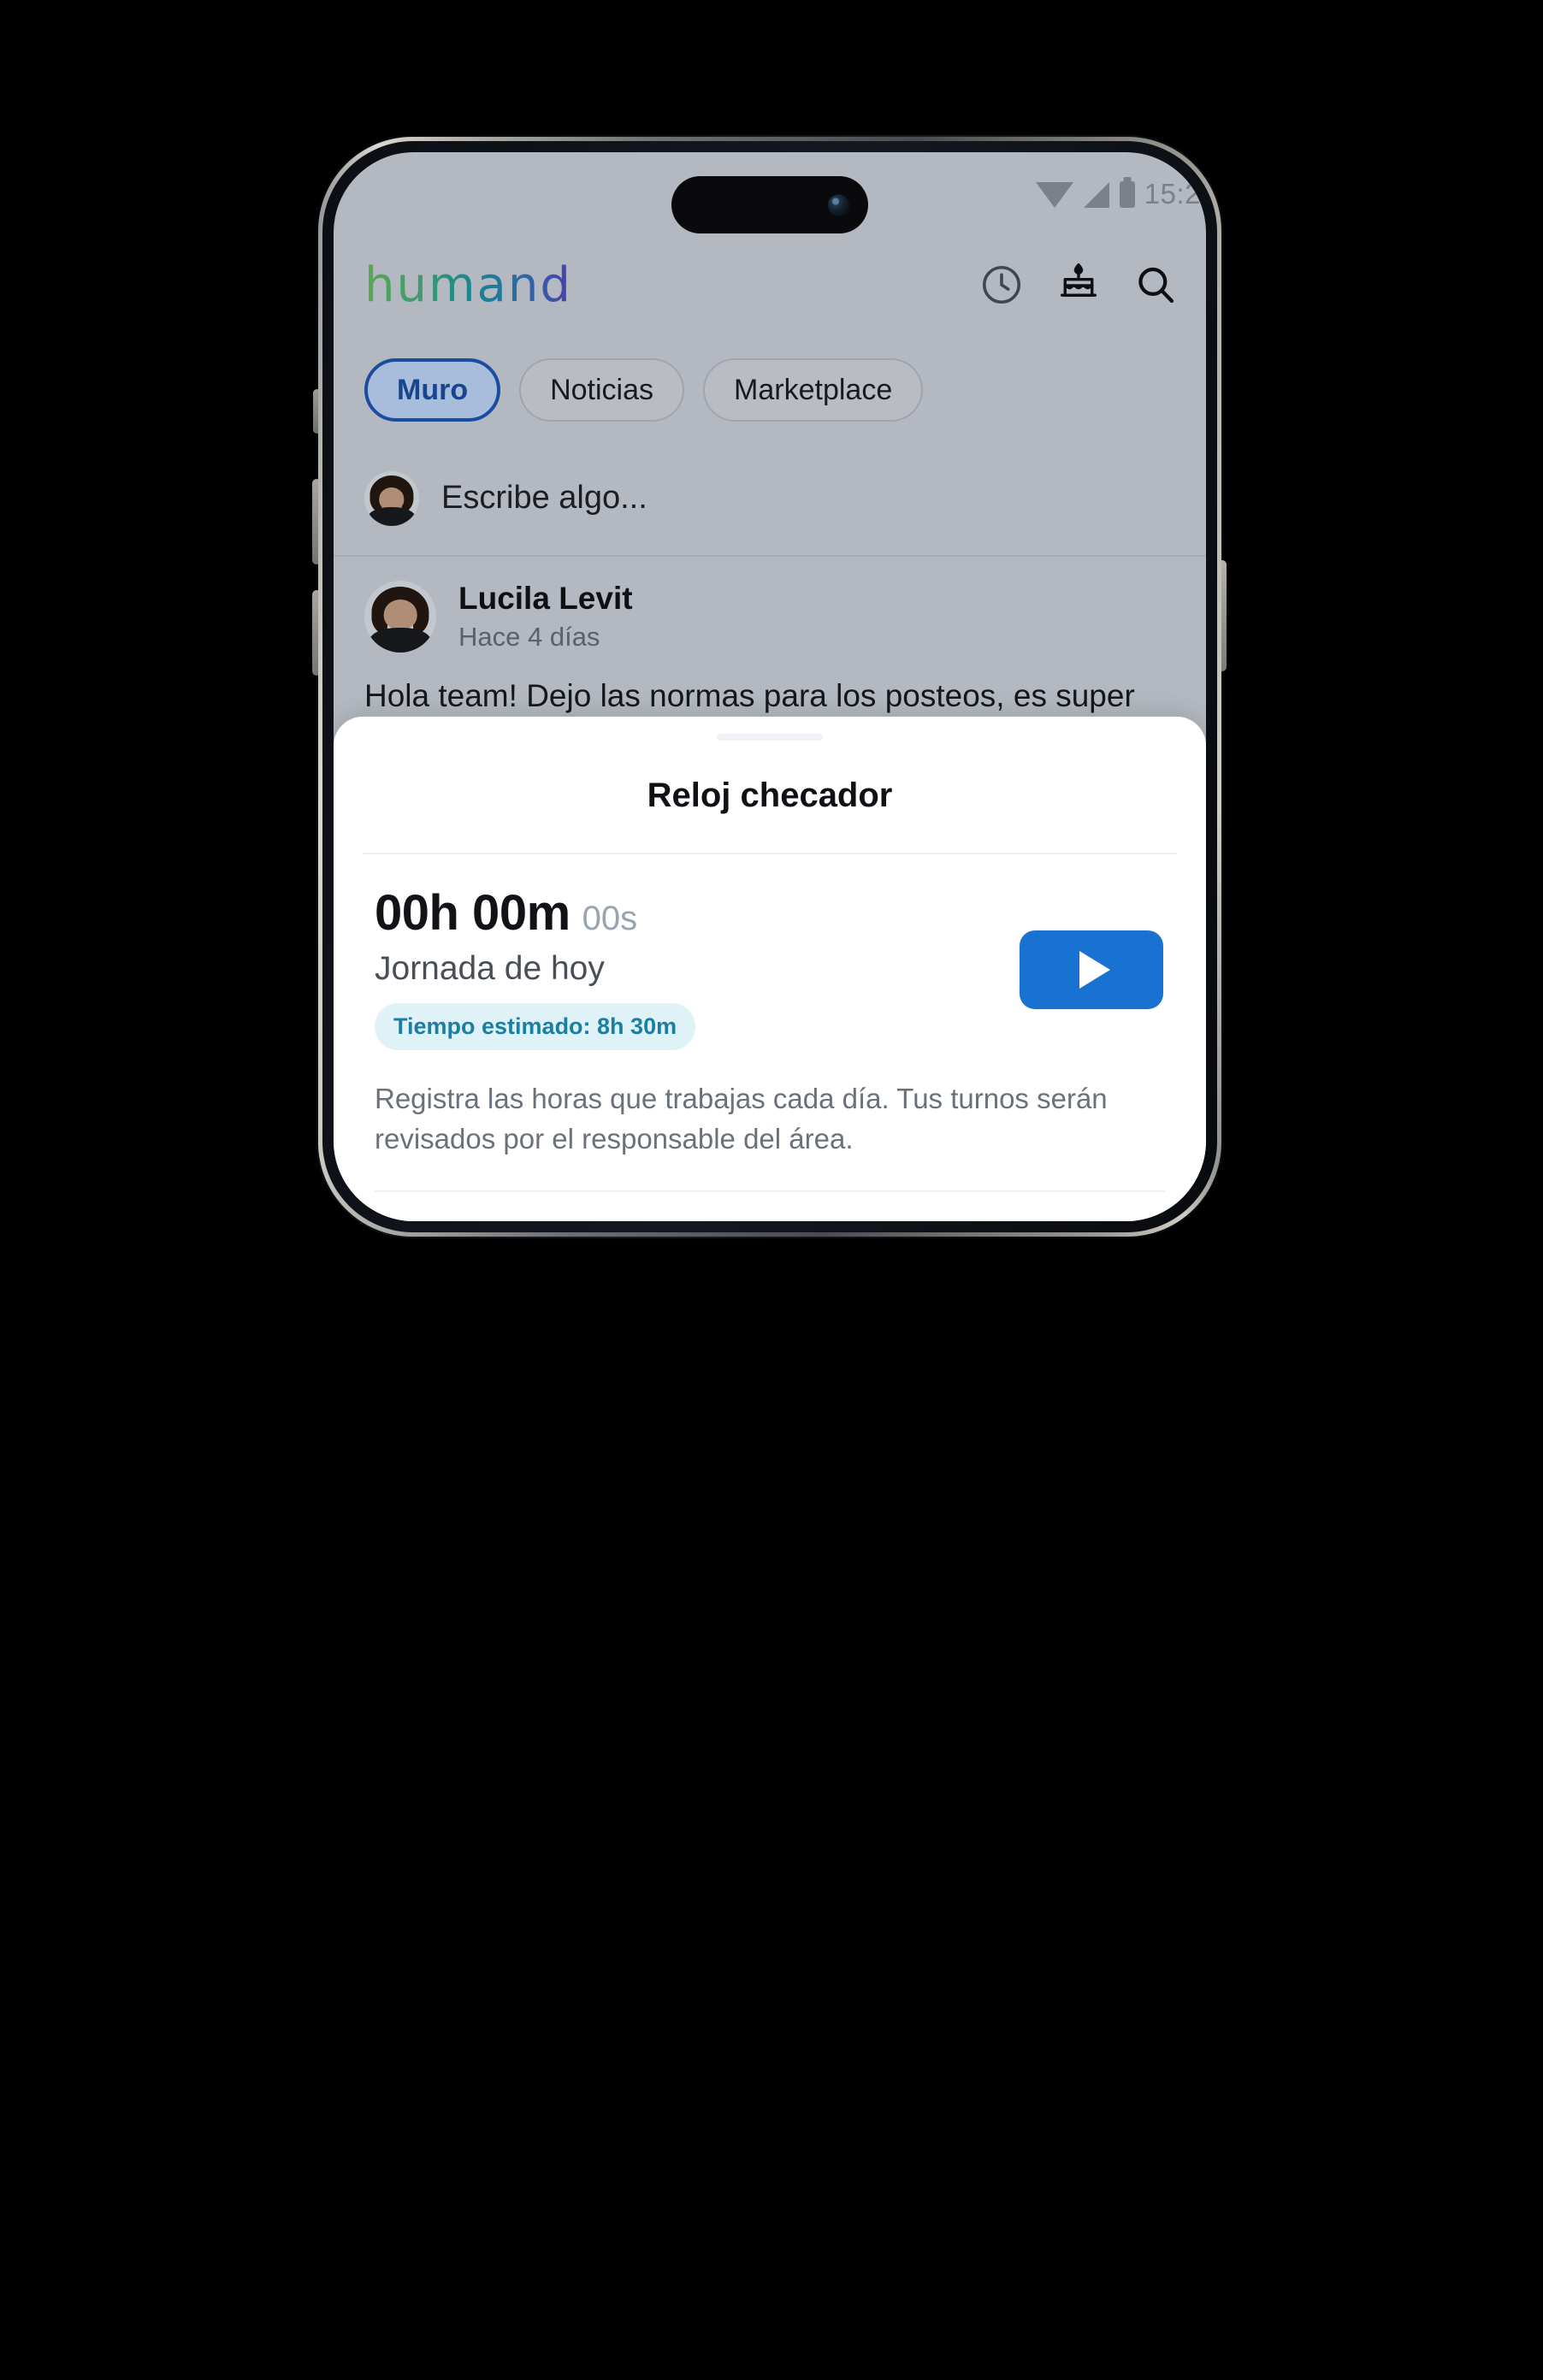 The width and height of the screenshot is (1543, 2380). Describe the element at coordinates (1054, 194) in the screenshot. I see `wifi-icon` at that location.